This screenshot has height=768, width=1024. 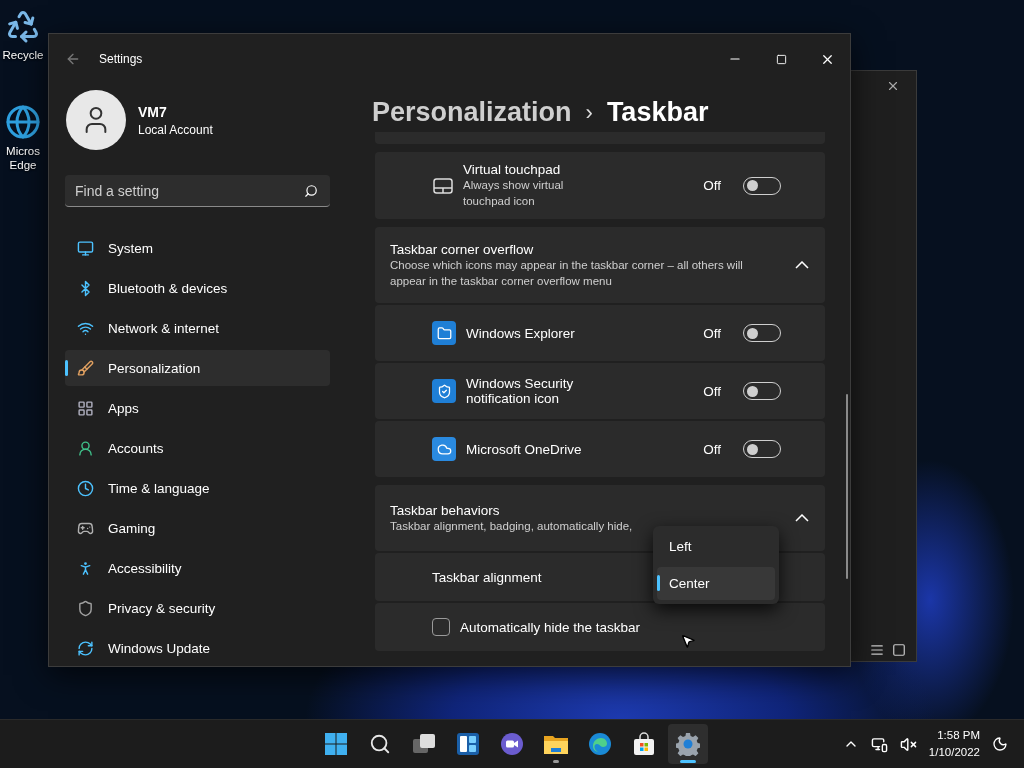 What do you see at coordinates (514, 193) in the screenshot?
I see `setting-description: Always show virtual touchpad icon` at bounding box center [514, 193].